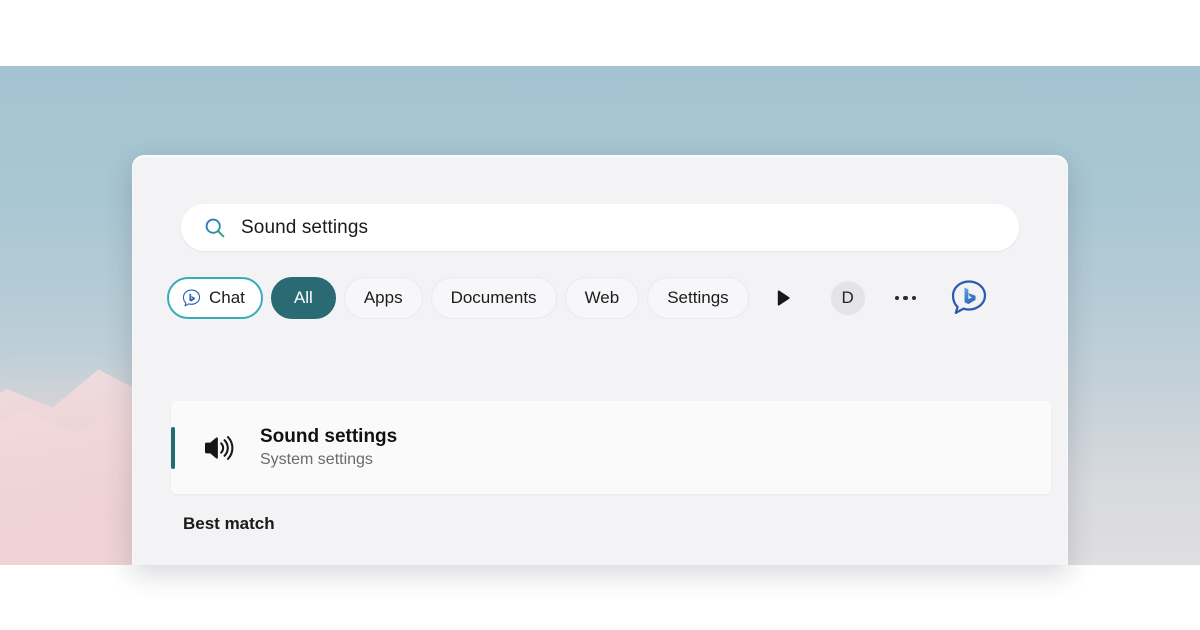 The image size is (1200, 630). I want to click on filter-pill-apps-label: Apps, so click(383, 297).